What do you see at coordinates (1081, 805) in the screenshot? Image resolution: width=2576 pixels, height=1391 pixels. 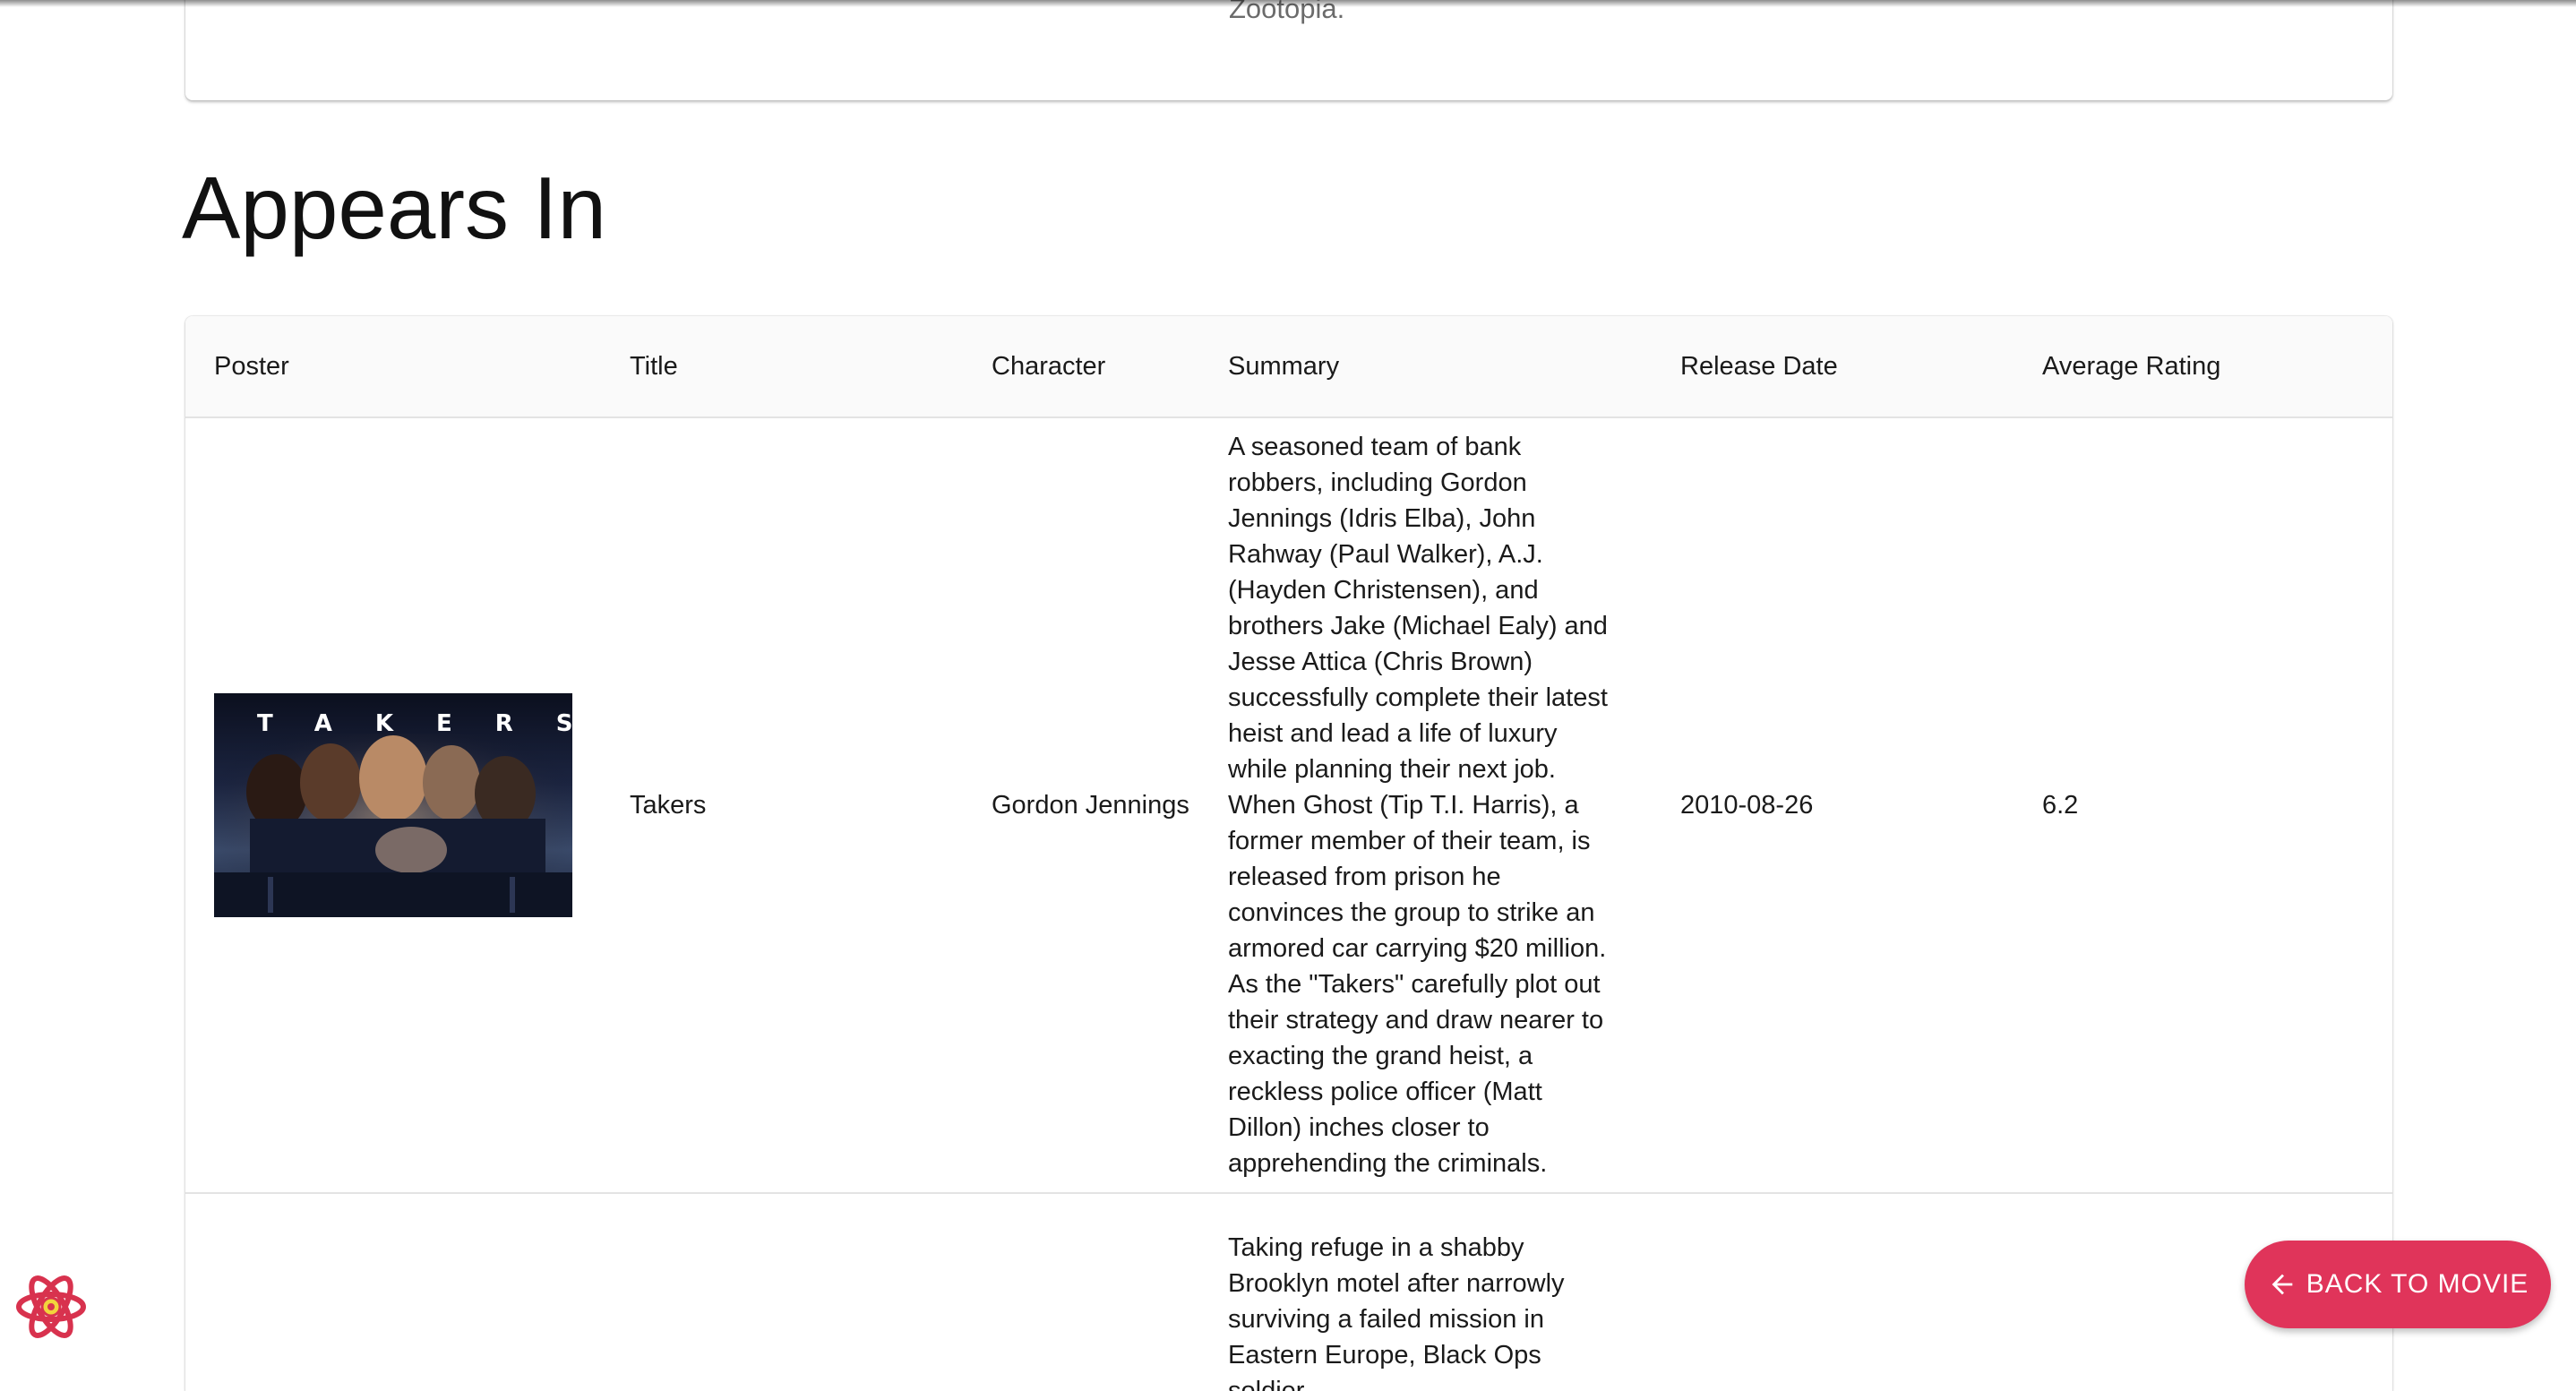 I see `character-cell: Gordon Jennings` at bounding box center [1081, 805].